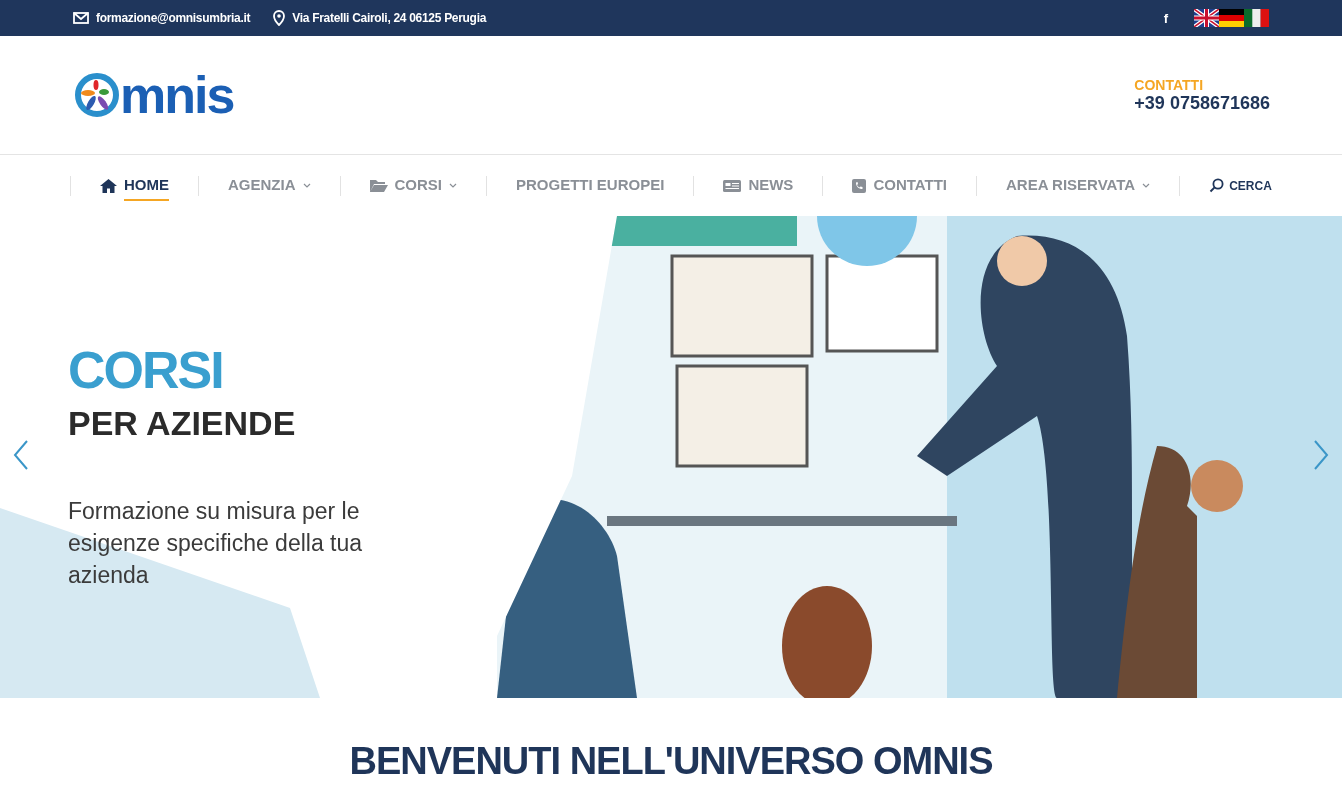 The height and width of the screenshot is (788, 1342). What do you see at coordinates (134, 185) in the screenshot?
I see `nav-item: HOME` at bounding box center [134, 185].